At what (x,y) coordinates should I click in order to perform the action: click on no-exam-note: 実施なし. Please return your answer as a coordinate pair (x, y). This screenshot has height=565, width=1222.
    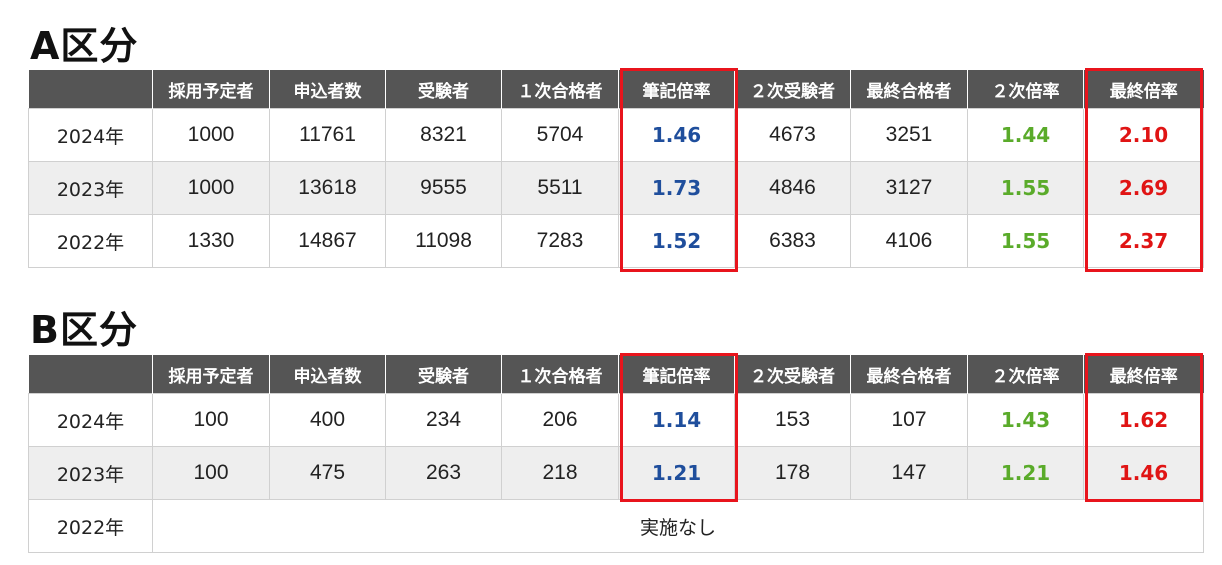
    Looking at the image, I should click on (678, 526).